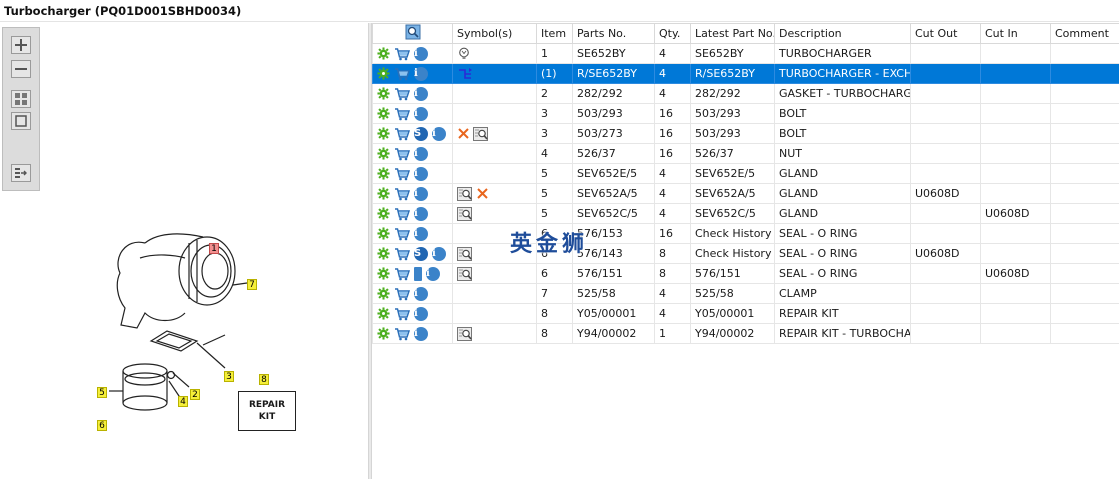 This screenshot has width=1119, height=479. What do you see at coordinates (745, 193) in the screenshot?
I see `table-row: i 5 SEV652A/5 4 SEV652A/5 GLAND U0608D` at bounding box center [745, 193].